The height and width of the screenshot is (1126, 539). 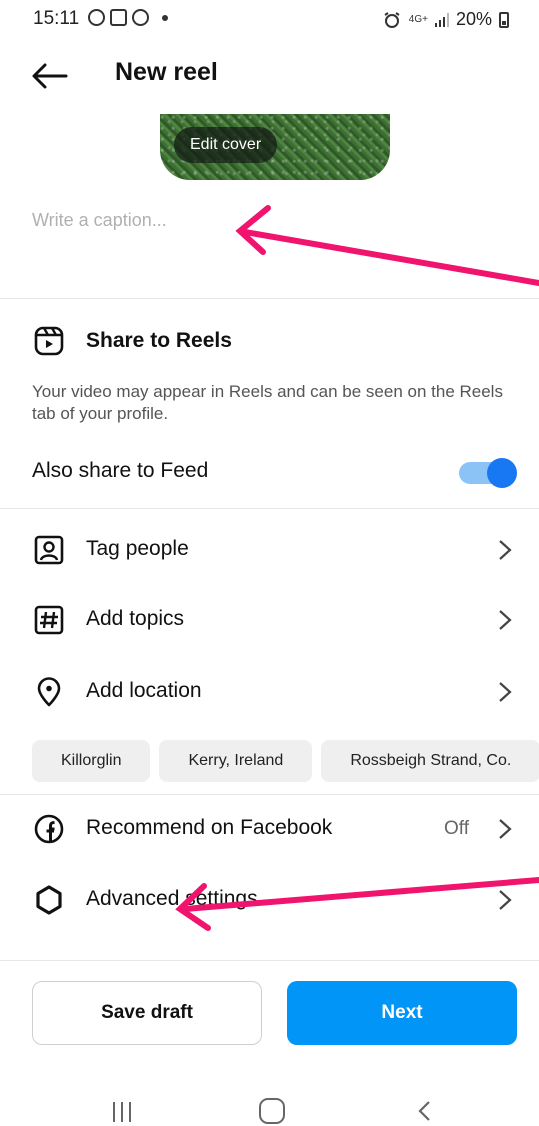 What do you see at coordinates (96, 17) in the screenshot?
I see `whatsapp-icon` at bounding box center [96, 17].